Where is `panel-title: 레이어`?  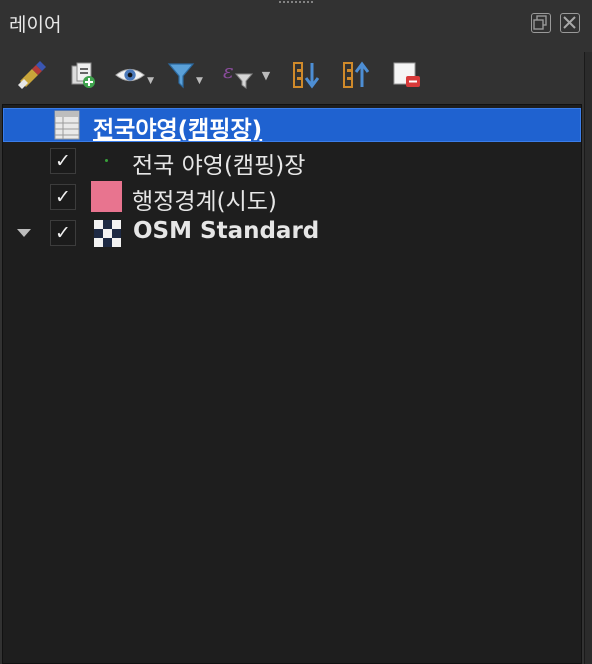 panel-title: 레이어 is located at coordinates (35, 25).